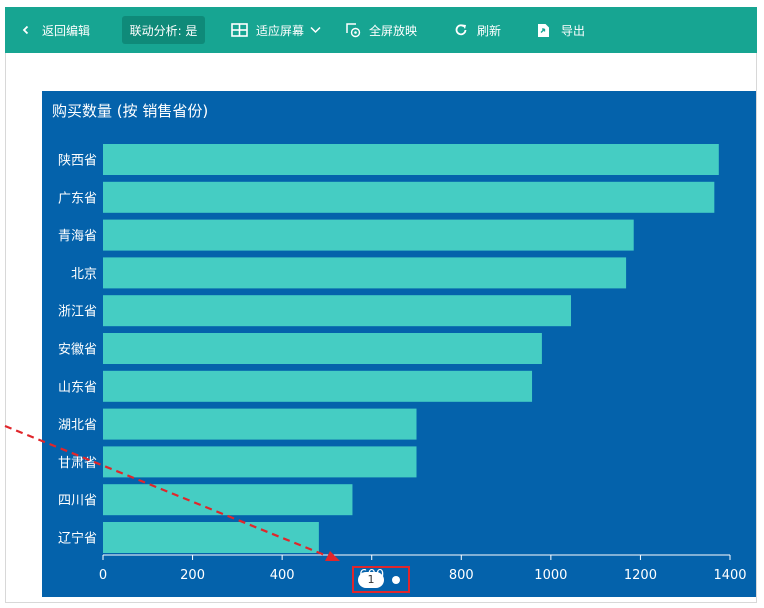 The height and width of the screenshot is (608, 764). I want to click on category-label: 青海省, so click(77, 236).